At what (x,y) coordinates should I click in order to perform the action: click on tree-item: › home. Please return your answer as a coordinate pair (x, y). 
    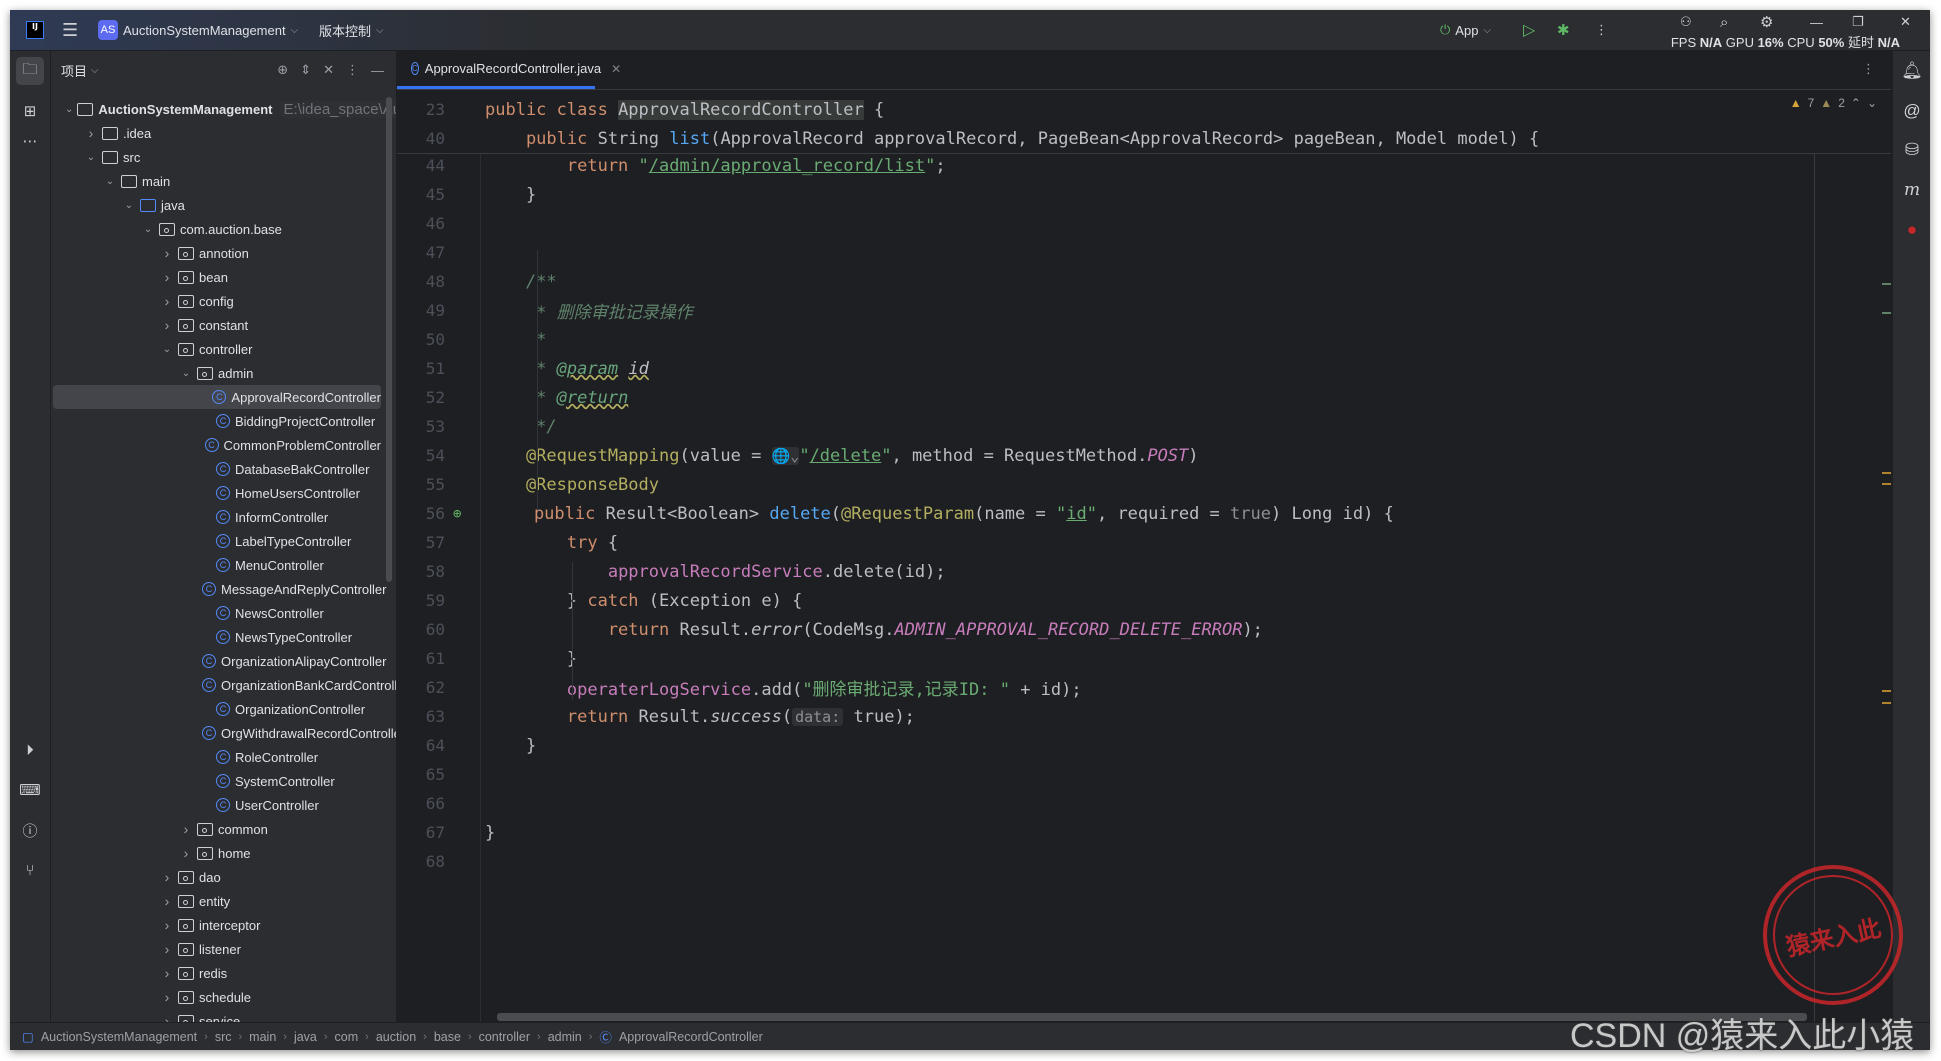
    Looking at the image, I should click on (216, 853).